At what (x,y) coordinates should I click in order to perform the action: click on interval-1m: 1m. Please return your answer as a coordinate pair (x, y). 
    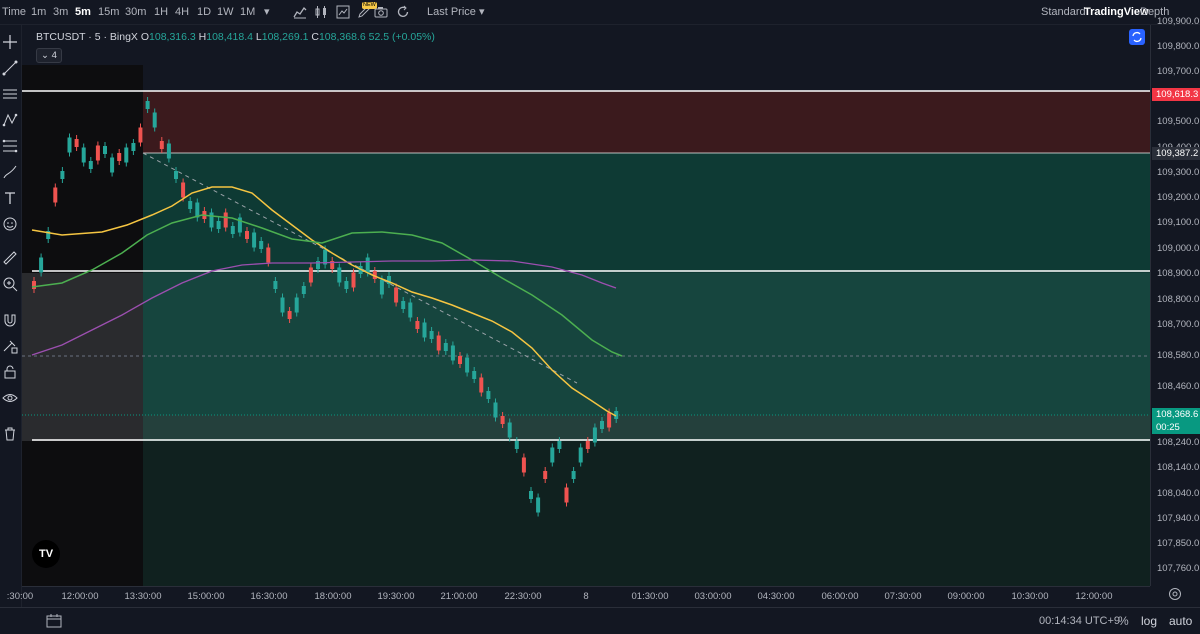
    Looking at the image, I should click on (38, 12).